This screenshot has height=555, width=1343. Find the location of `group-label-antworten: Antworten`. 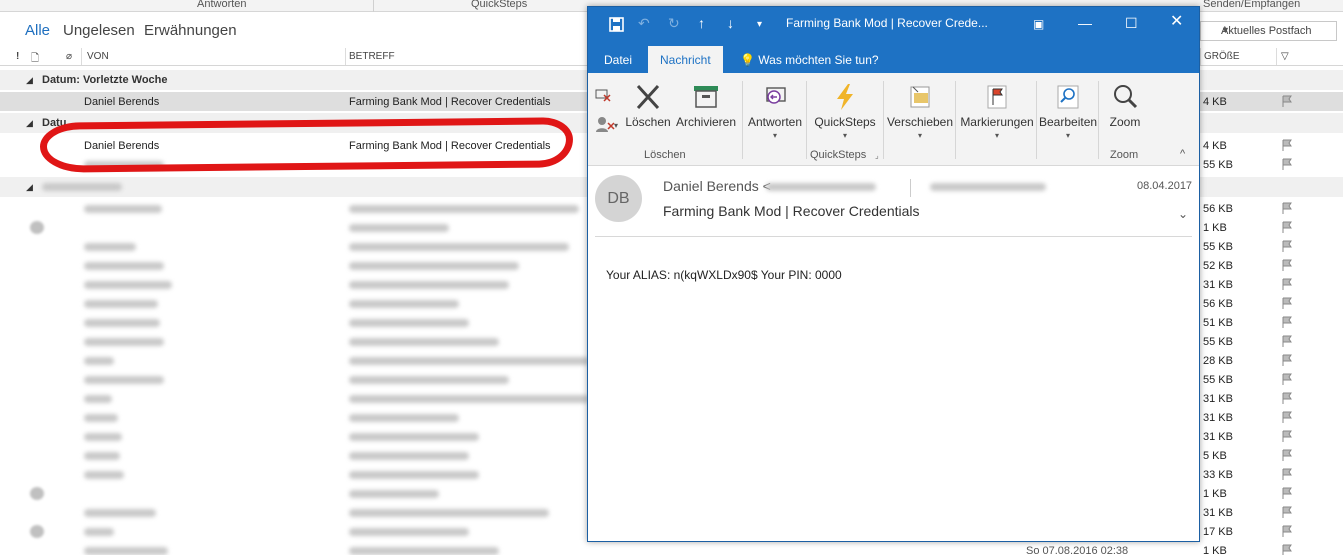

group-label-antworten: Antworten is located at coordinates (222, 5).